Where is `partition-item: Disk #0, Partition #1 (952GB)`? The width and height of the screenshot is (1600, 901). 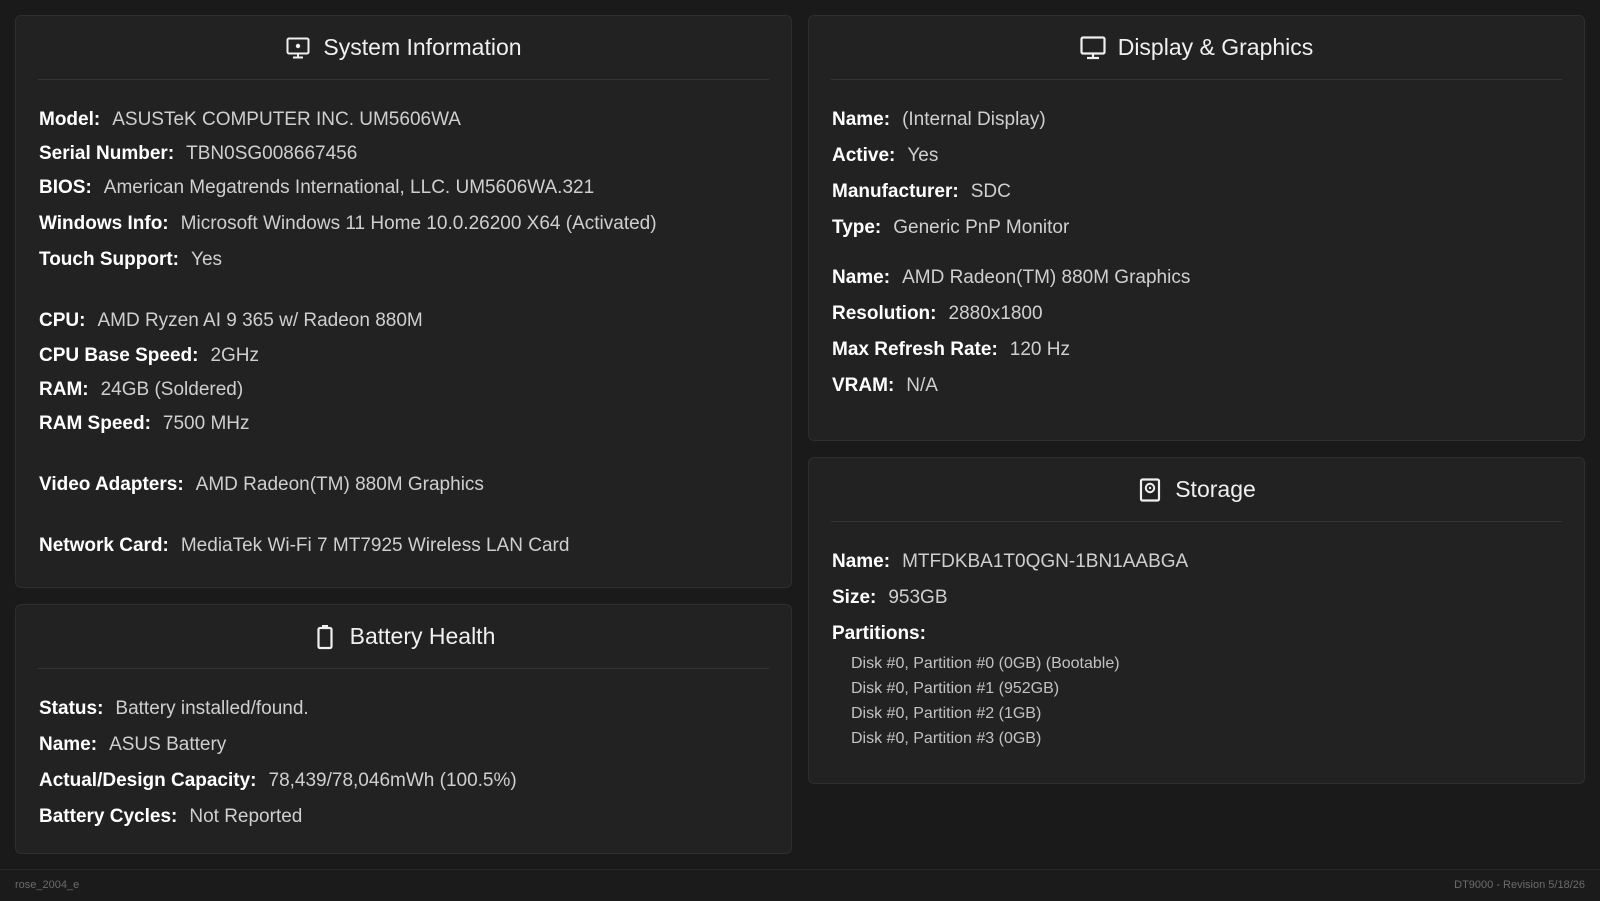 partition-item: Disk #0, Partition #1 (952GB) is located at coordinates (955, 688).